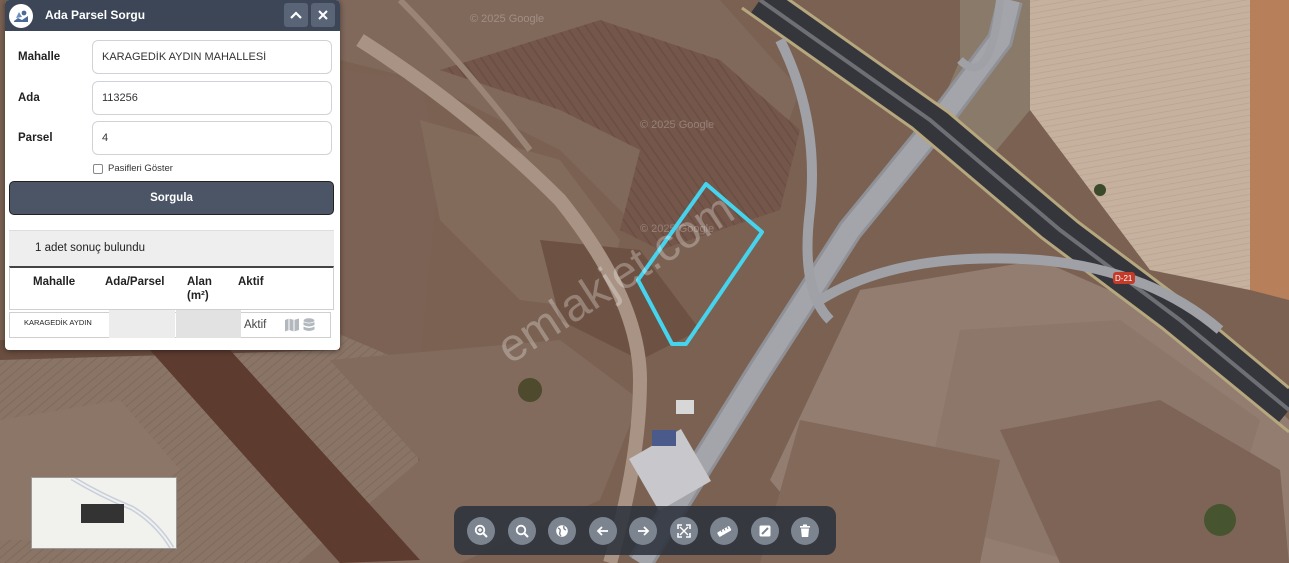 Image resolution: width=1289 pixels, height=563 pixels. I want to click on minimap-viewport, so click(102, 513).